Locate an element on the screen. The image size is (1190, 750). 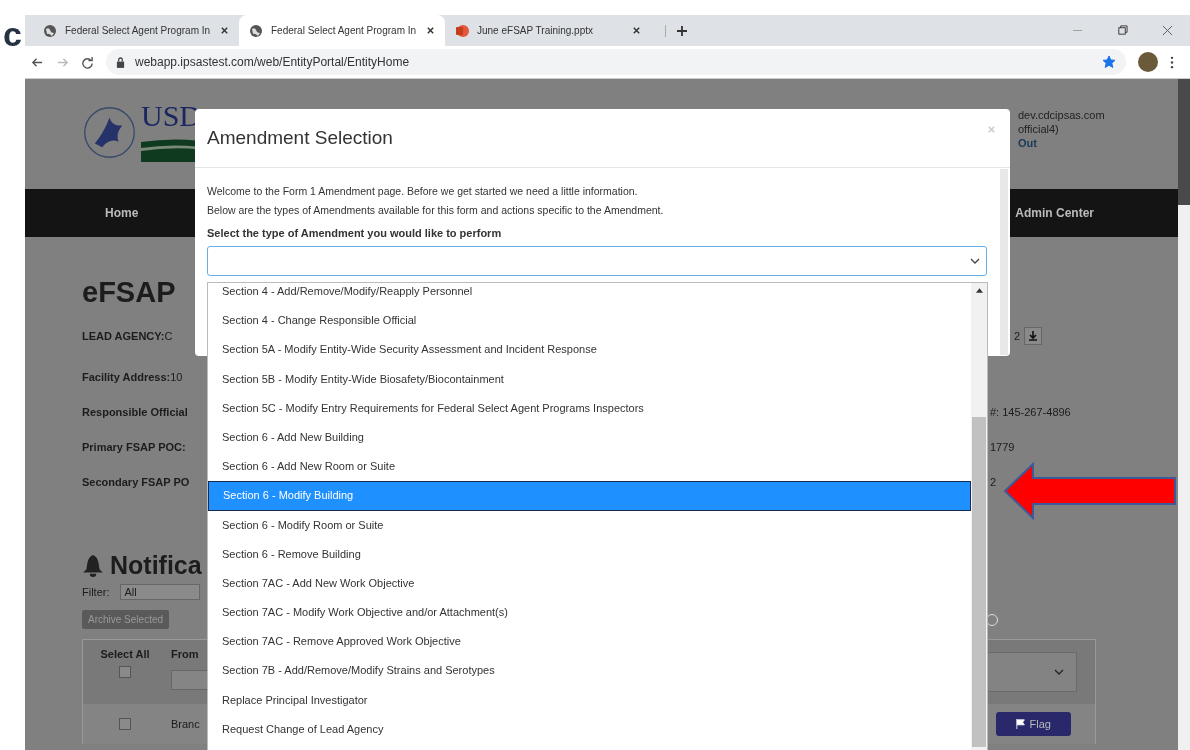
dropdown-option: Request Change of Lead Agency is located at coordinates (589, 729).